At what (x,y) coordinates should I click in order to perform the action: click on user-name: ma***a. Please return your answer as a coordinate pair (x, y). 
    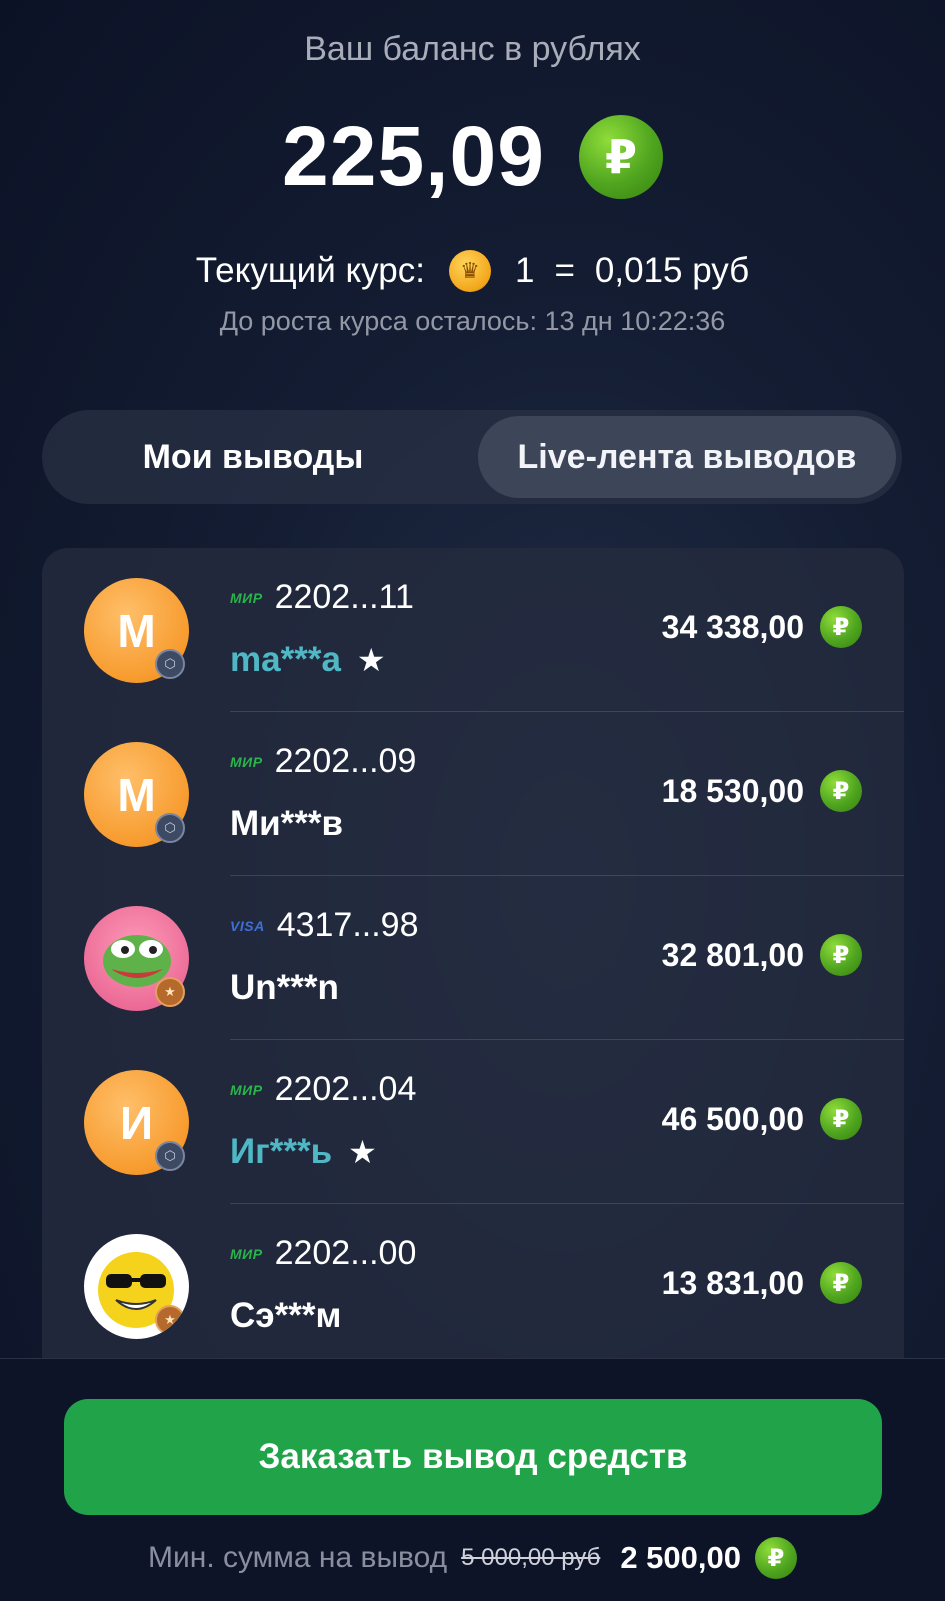
    Looking at the image, I should click on (285, 659).